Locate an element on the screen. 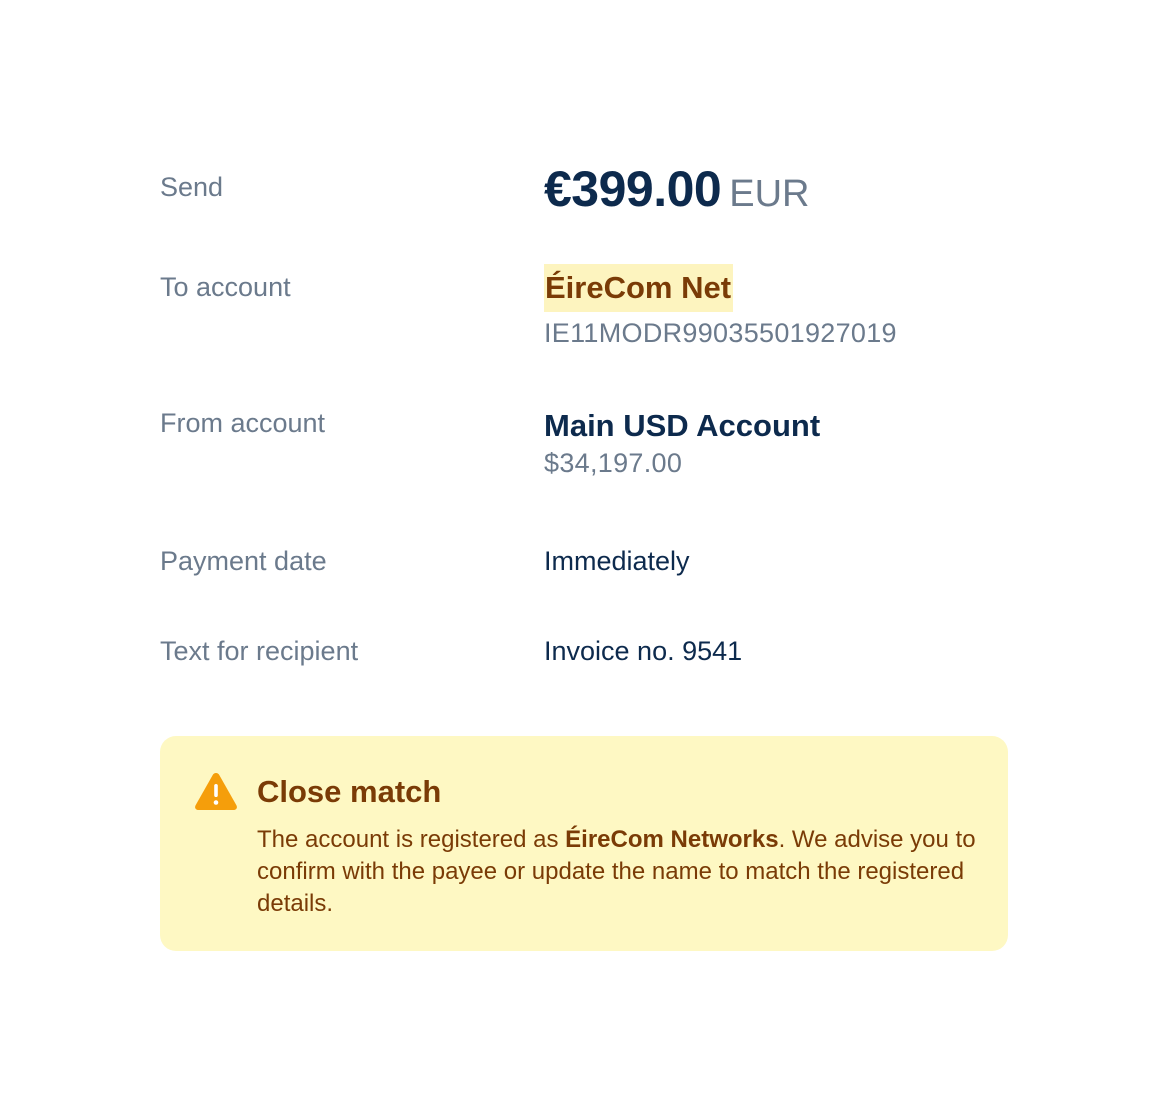 Image resolution: width=1168 pixels, height=1112 pixels. from-account-balance: $34,197.00 is located at coordinates (613, 463).